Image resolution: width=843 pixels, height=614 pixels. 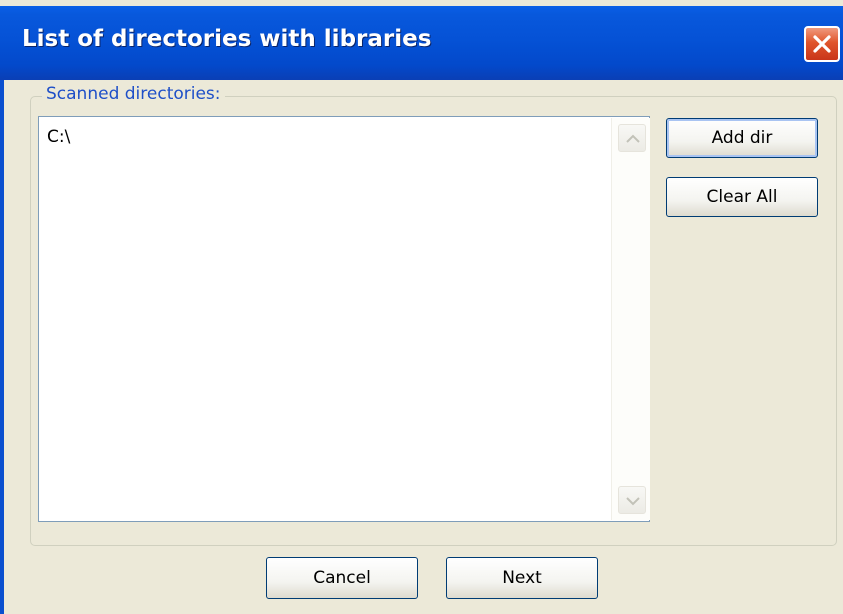 I want to click on clear-all-button: Clear All, so click(x=742, y=197).